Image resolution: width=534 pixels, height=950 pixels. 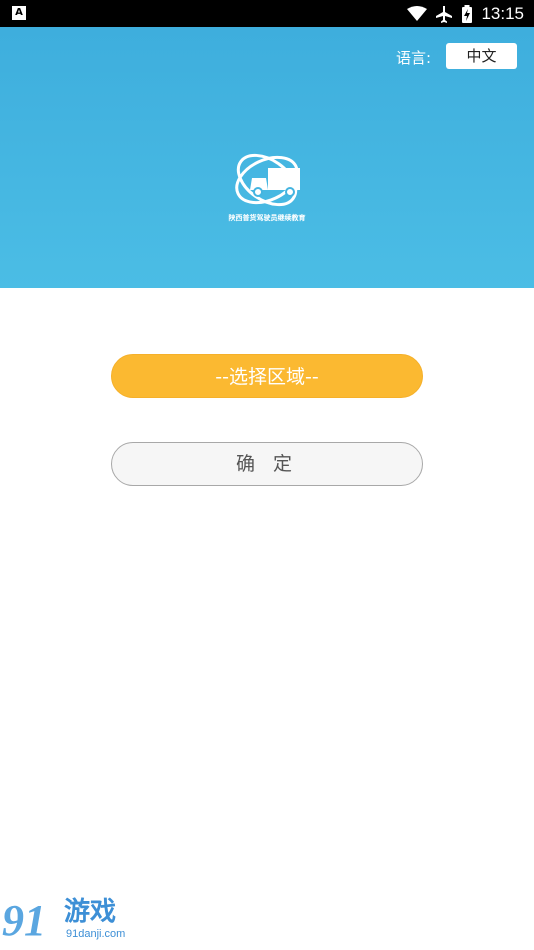 I want to click on status-bar: A 13:15, so click(x=267, y=13).